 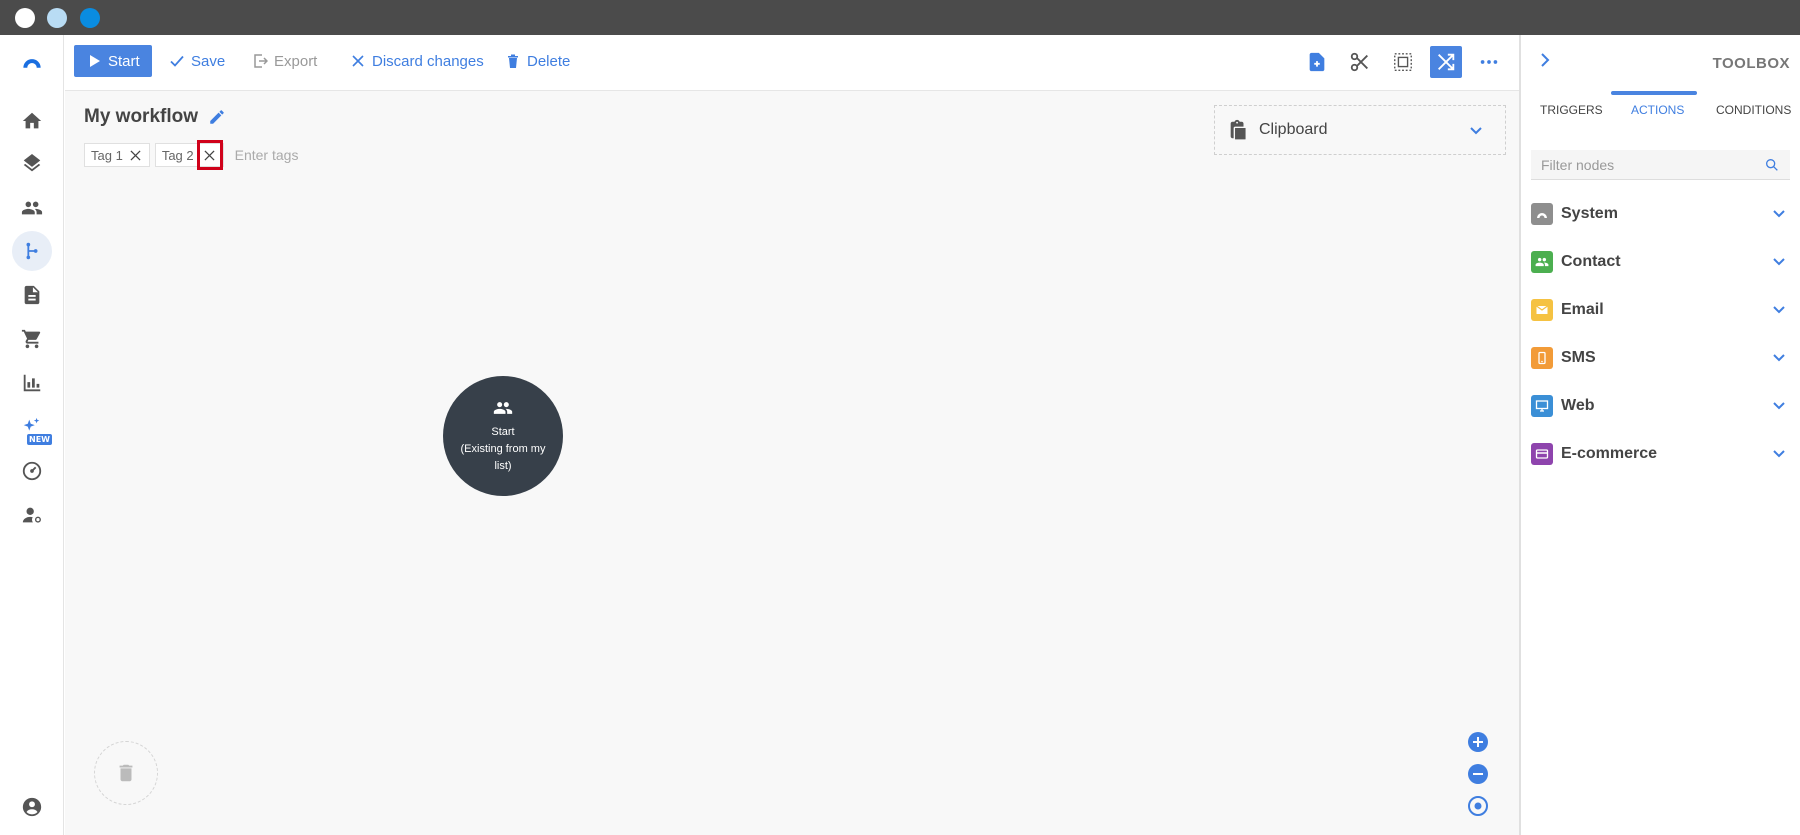 What do you see at coordinates (1360, 130) in the screenshot?
I see `clipboard-panel: Clipboard` at bounding box center [1360, 130].